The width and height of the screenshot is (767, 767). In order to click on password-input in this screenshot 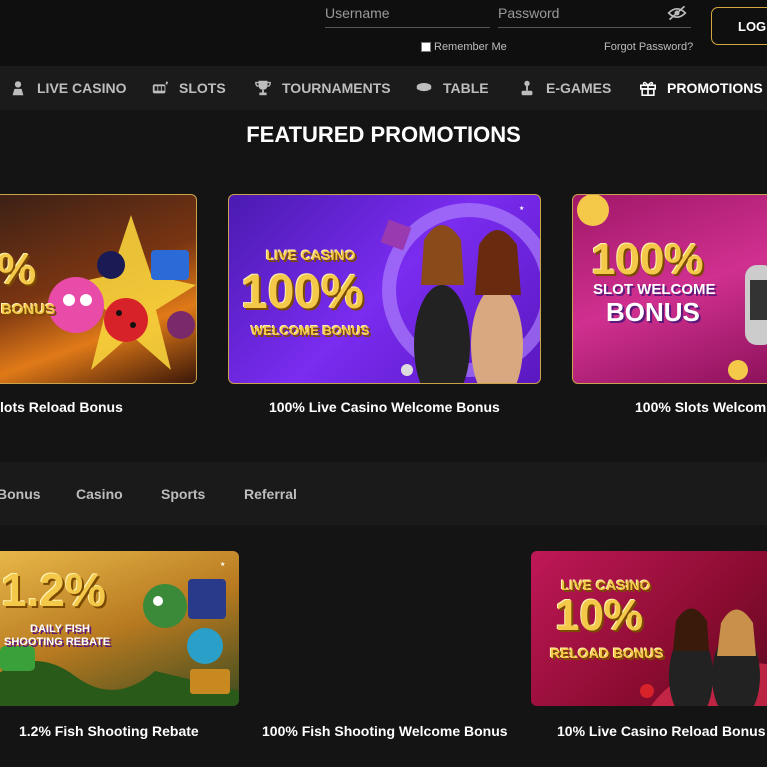, I will do `click(594, 13)`.